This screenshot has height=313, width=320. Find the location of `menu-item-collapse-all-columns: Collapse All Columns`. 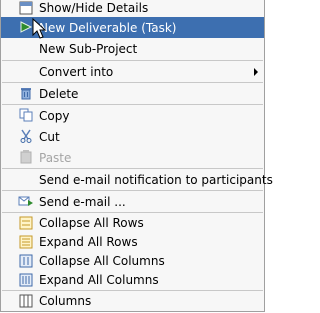

menu-item-collapse-all-columns: Collapse All Columns is located at coordinates (132, 260).